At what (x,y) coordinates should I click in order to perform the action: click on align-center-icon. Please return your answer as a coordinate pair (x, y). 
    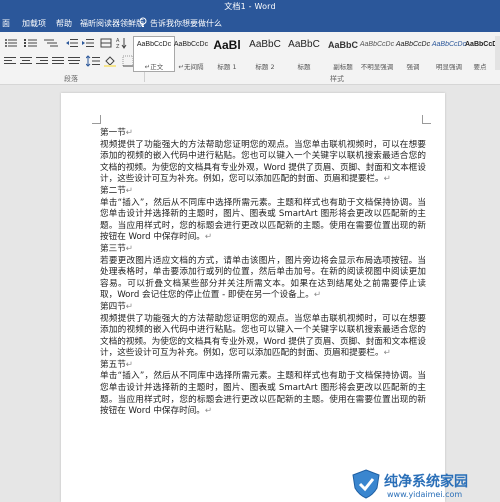
    Looking at the image, I should click on (26, 61).